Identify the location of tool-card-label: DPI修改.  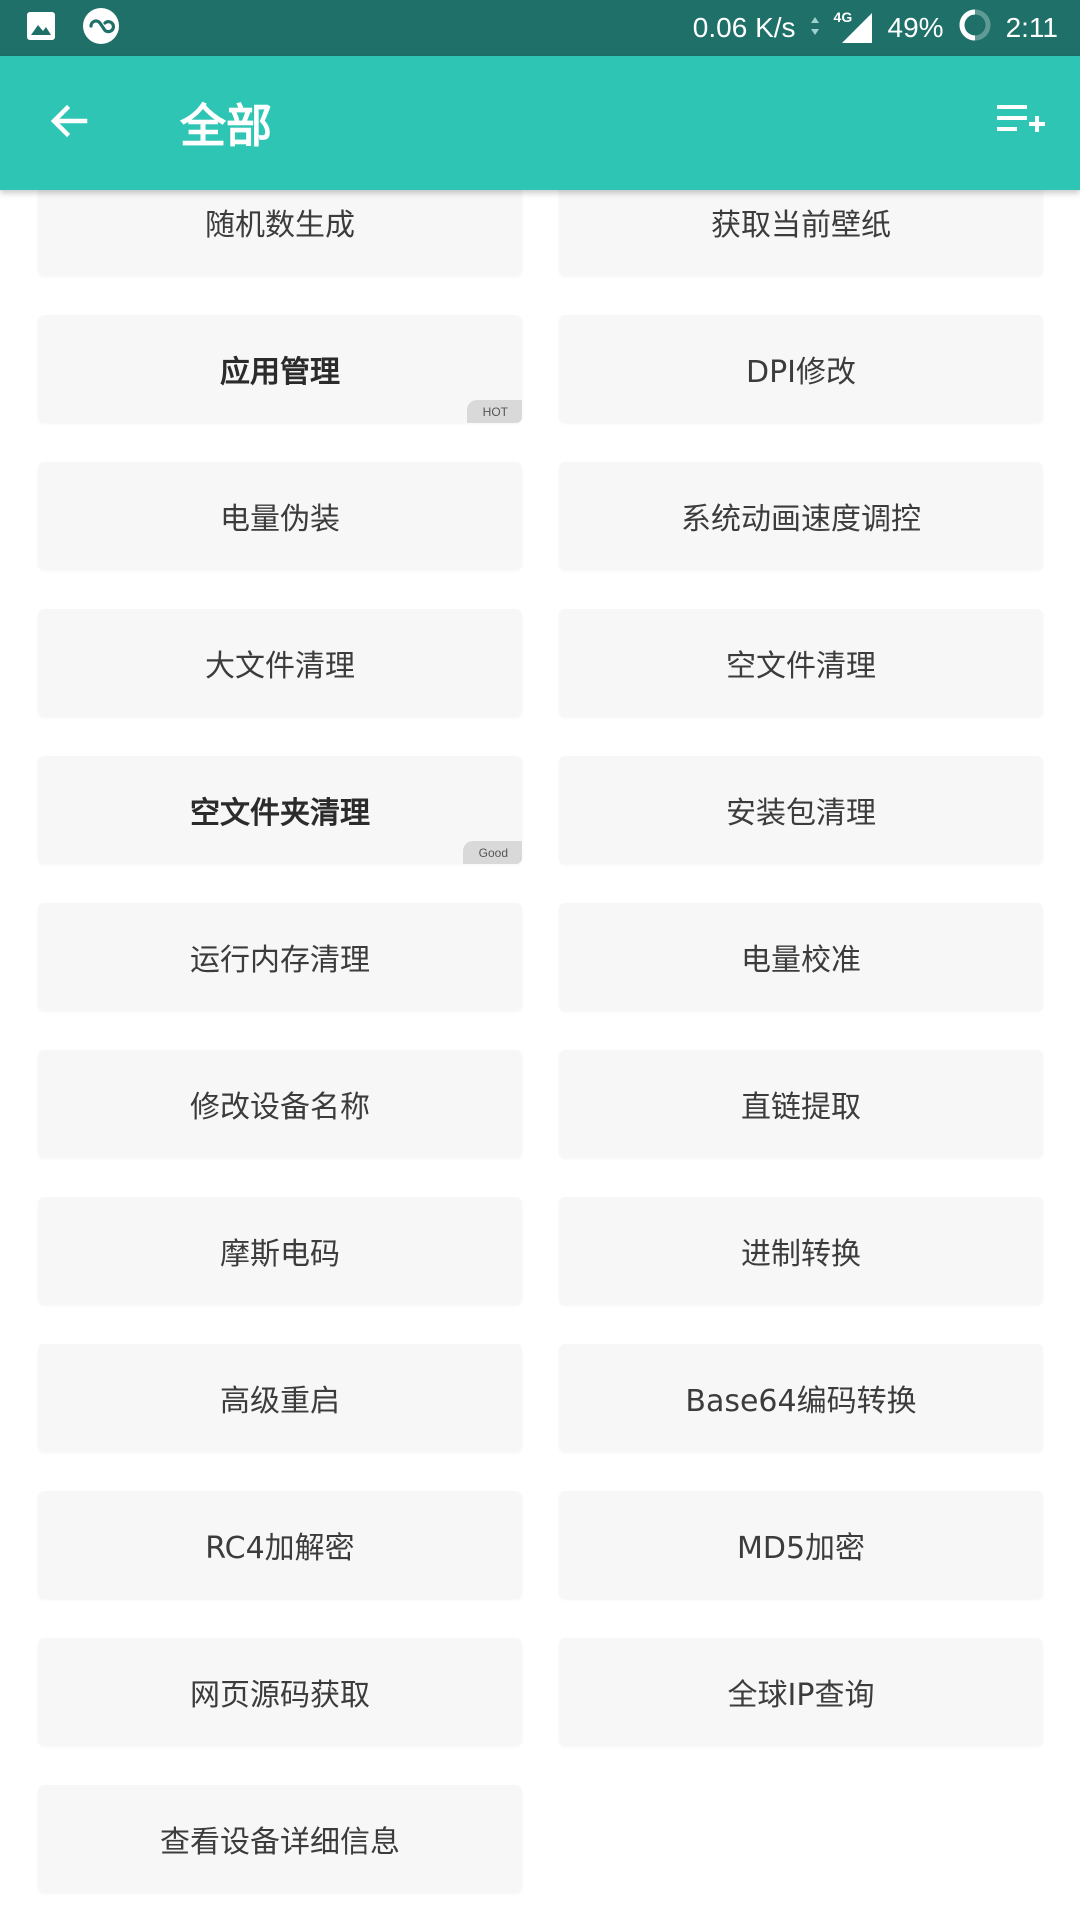
(801, 372).